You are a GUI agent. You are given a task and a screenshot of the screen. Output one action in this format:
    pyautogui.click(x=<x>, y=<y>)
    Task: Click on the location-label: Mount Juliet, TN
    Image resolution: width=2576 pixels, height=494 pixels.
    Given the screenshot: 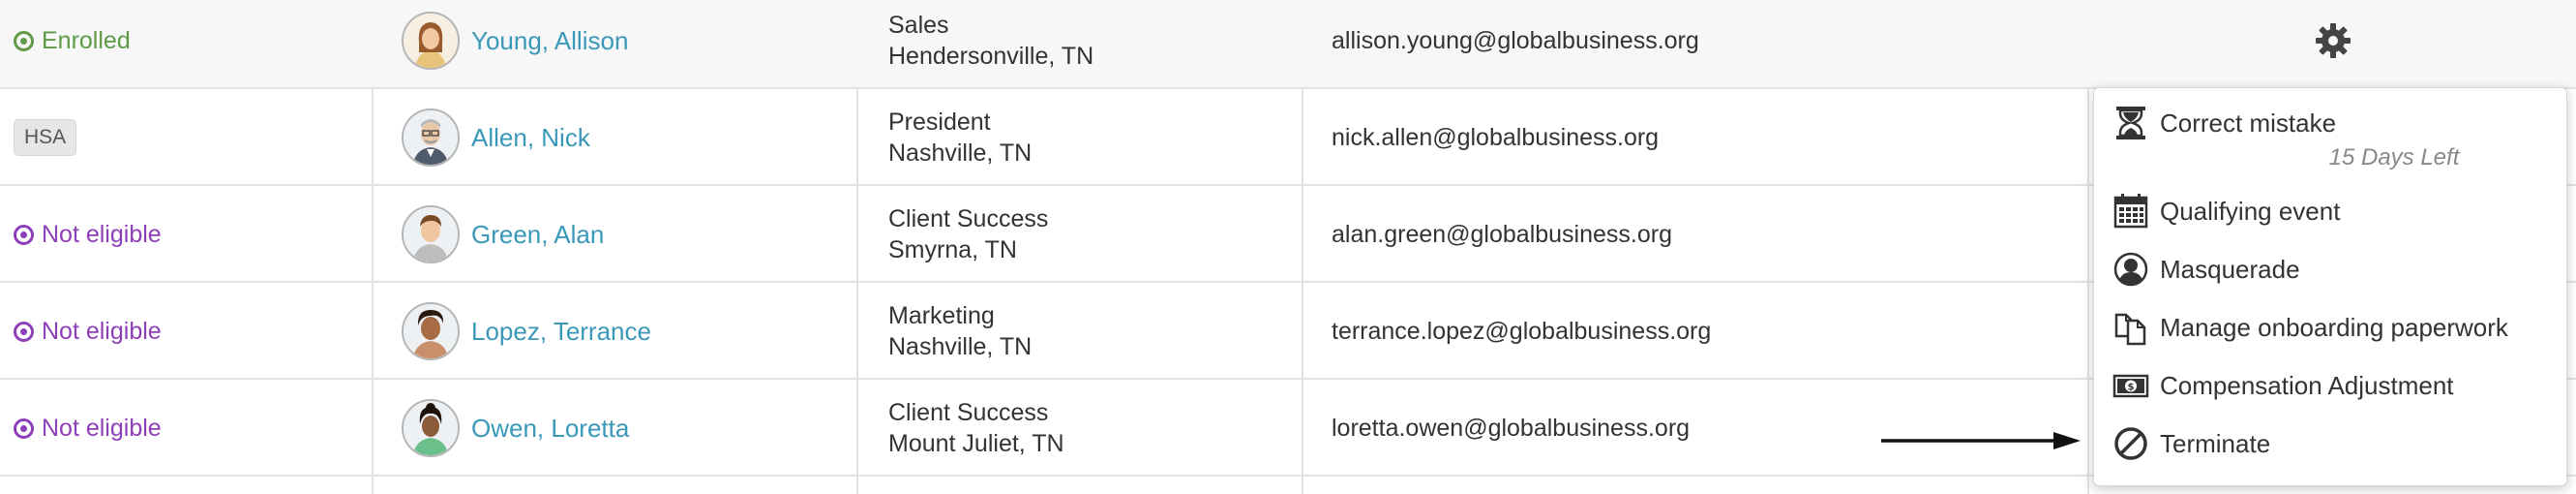 What is the action you would take?
    pyautogui.click(x=976, y=444)
    